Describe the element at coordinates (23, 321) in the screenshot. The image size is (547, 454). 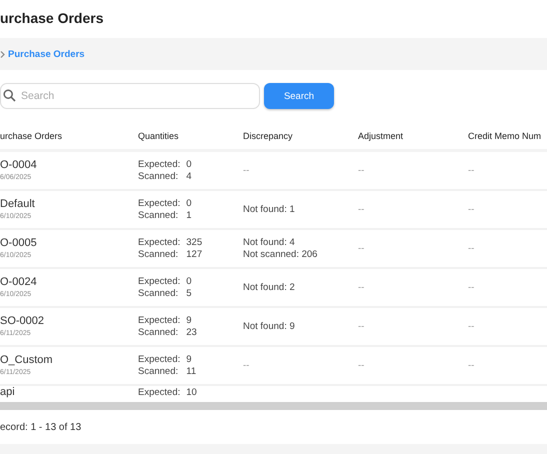
I see `order-name: SO-0002` at that location.